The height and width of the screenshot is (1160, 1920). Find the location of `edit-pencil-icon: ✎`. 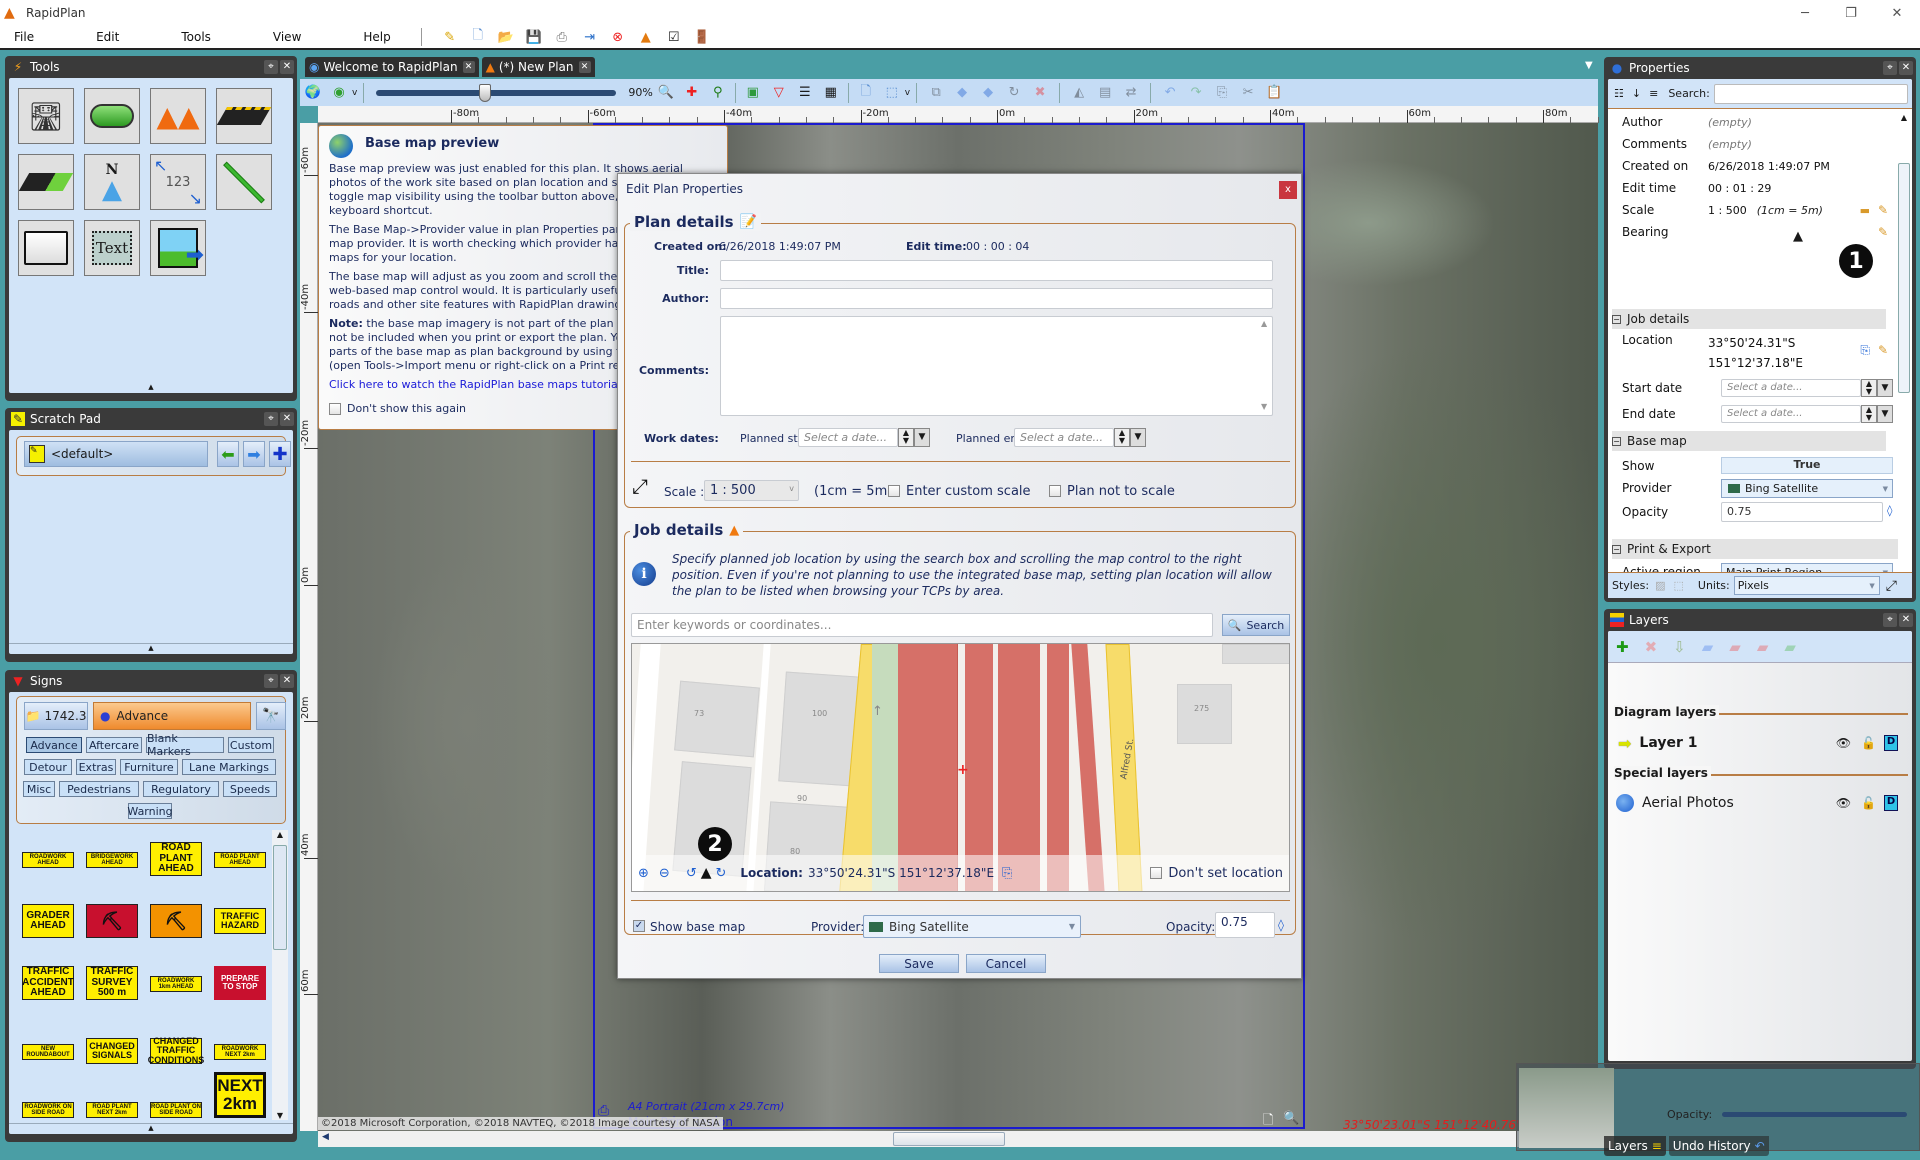

edit-pencil-icon: ✎ is located at coordinates (1883, 232).